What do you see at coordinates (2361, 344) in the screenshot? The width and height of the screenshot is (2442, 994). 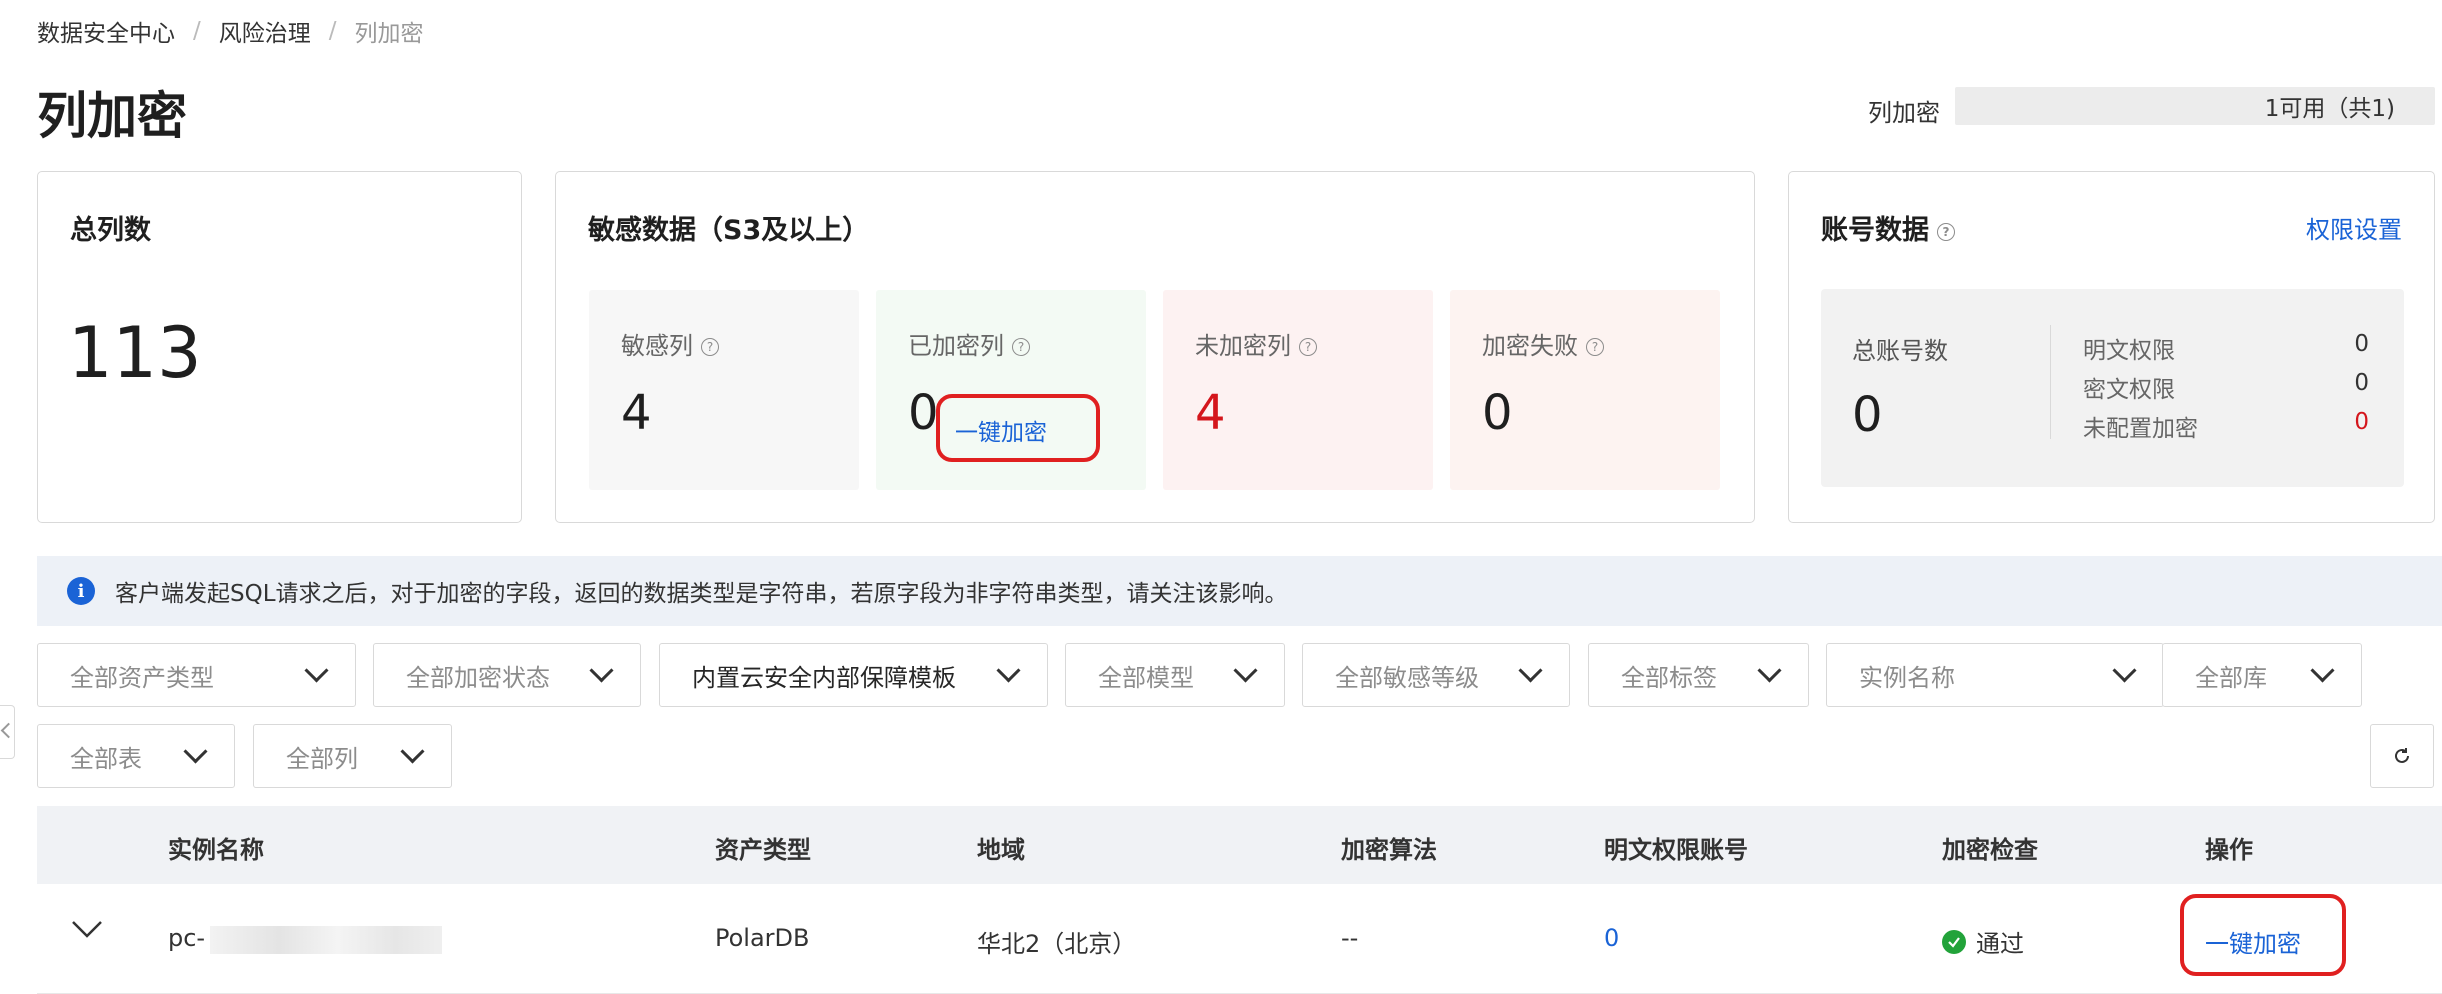 I see `plain-permission-value: 0` at bounding box center [2361, 344].